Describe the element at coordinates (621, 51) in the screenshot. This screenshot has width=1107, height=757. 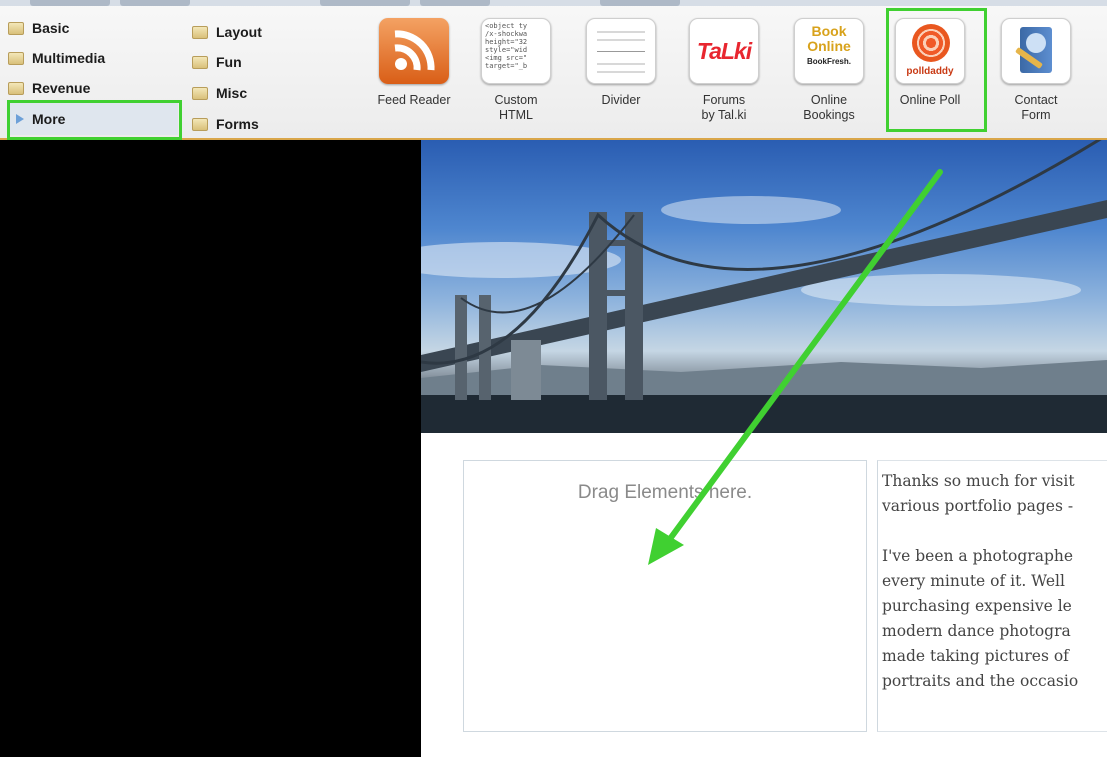
I see `divider-icon` at that location.